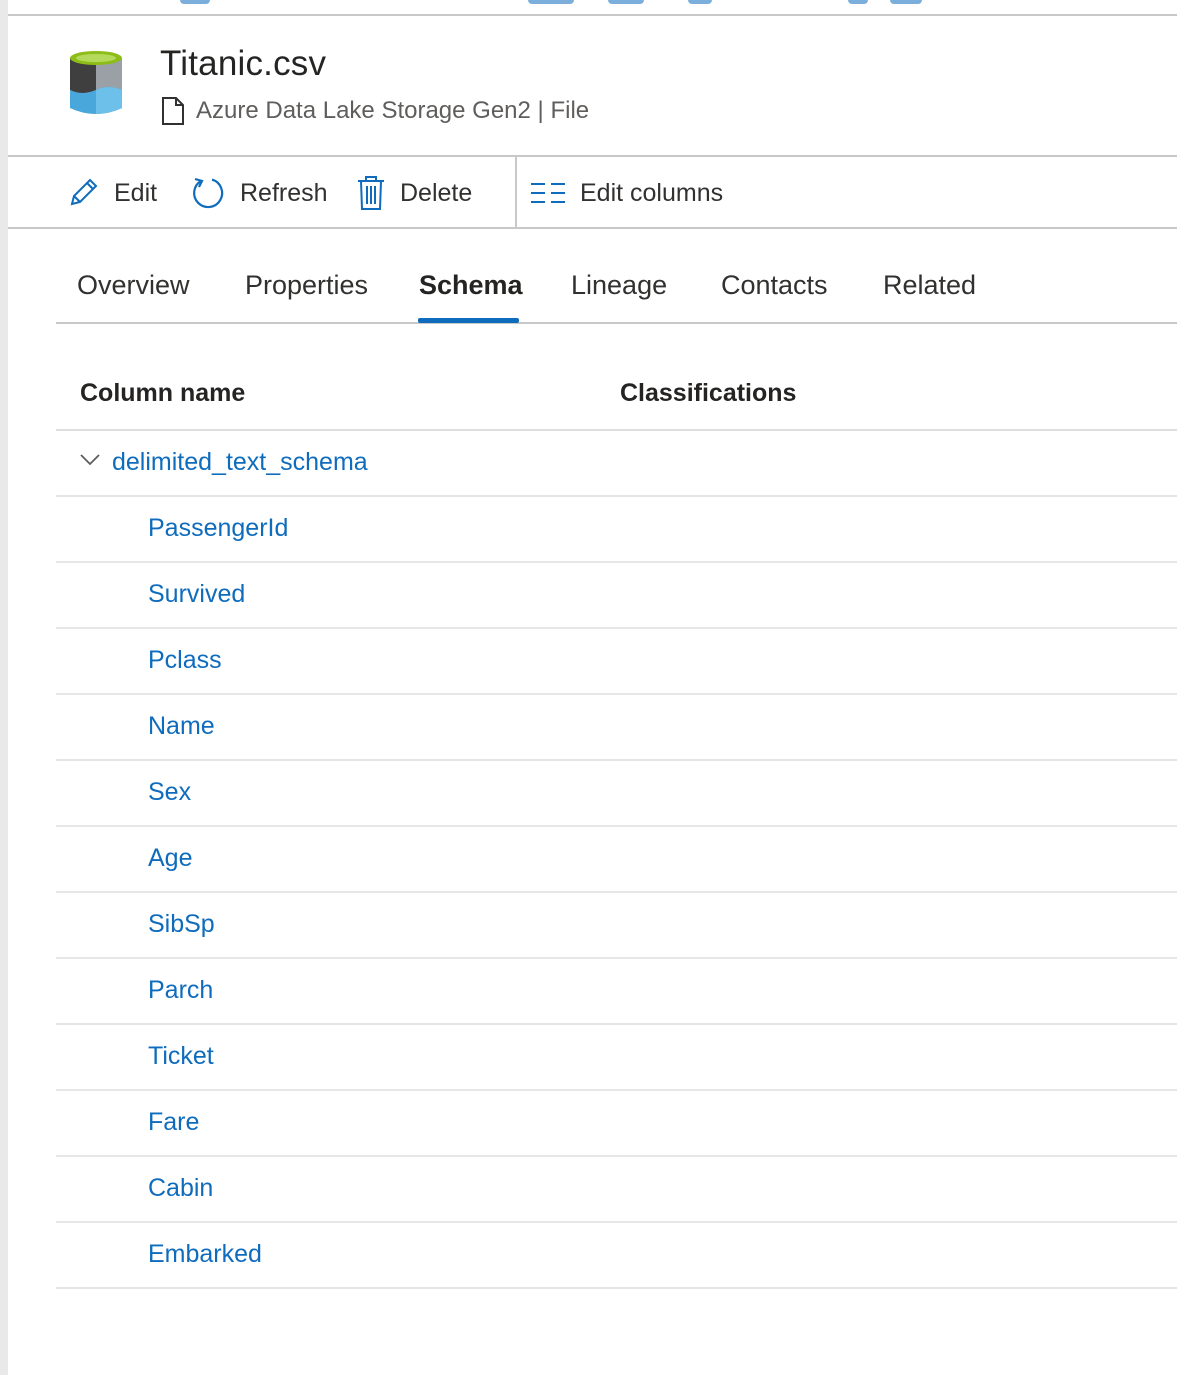 The width and height of the screenshot is (1177, 1375). What do you see at coordinates (616, 398) in the screenshot?
I see `schema-table-header: Column name Classifications` at bounding box center [616, 398].